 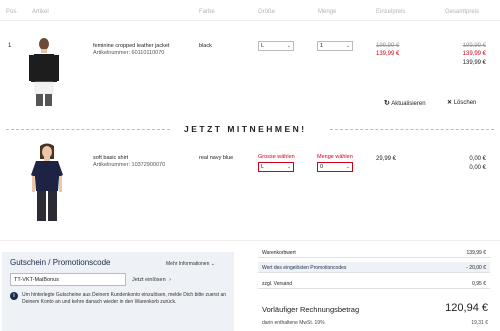 What do you see at coordinates (335, 46) in the screenshot?
I see `quantity-select: 1 ⌄` at bounding box center [335, 46].